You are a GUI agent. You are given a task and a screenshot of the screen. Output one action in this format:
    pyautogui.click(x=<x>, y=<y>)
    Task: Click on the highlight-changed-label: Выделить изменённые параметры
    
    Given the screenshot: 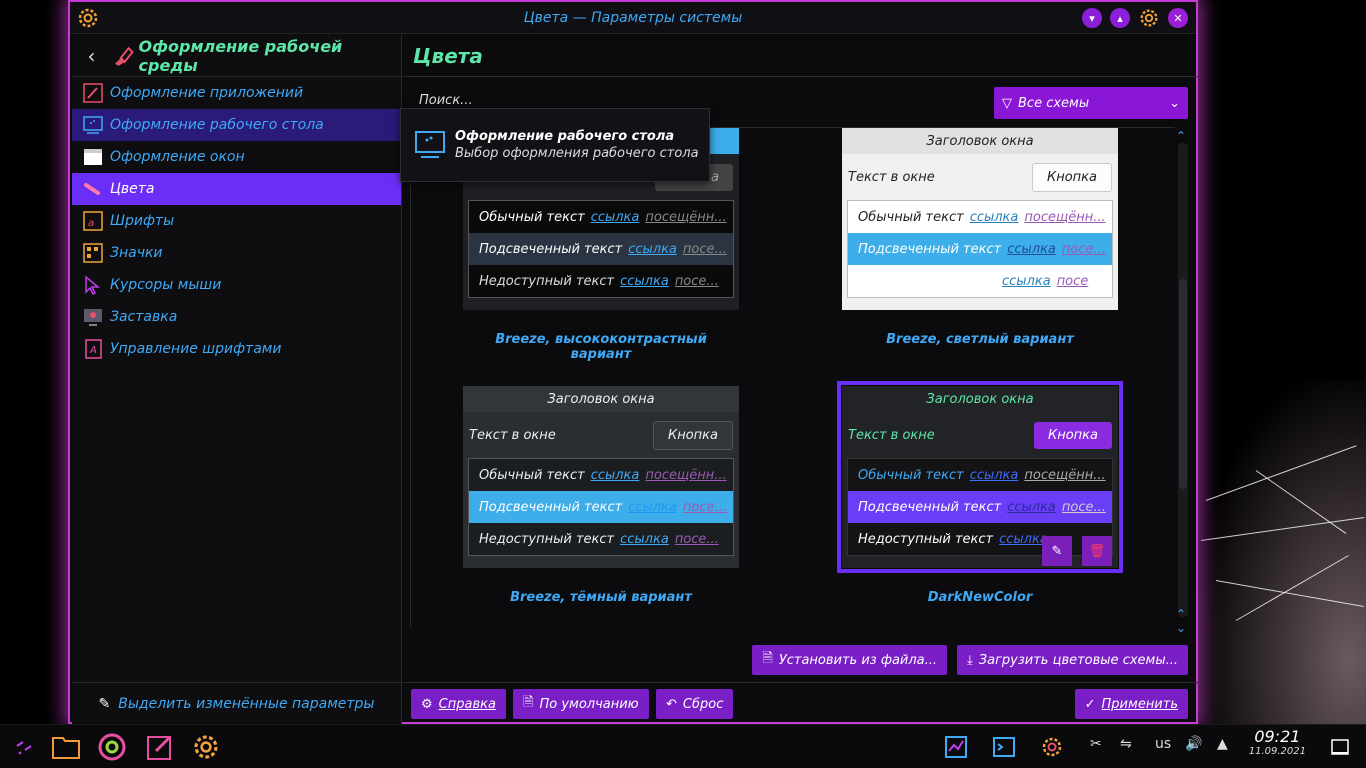 What is the action you would take?
    pyautogui.click(x=246, y=703)
    